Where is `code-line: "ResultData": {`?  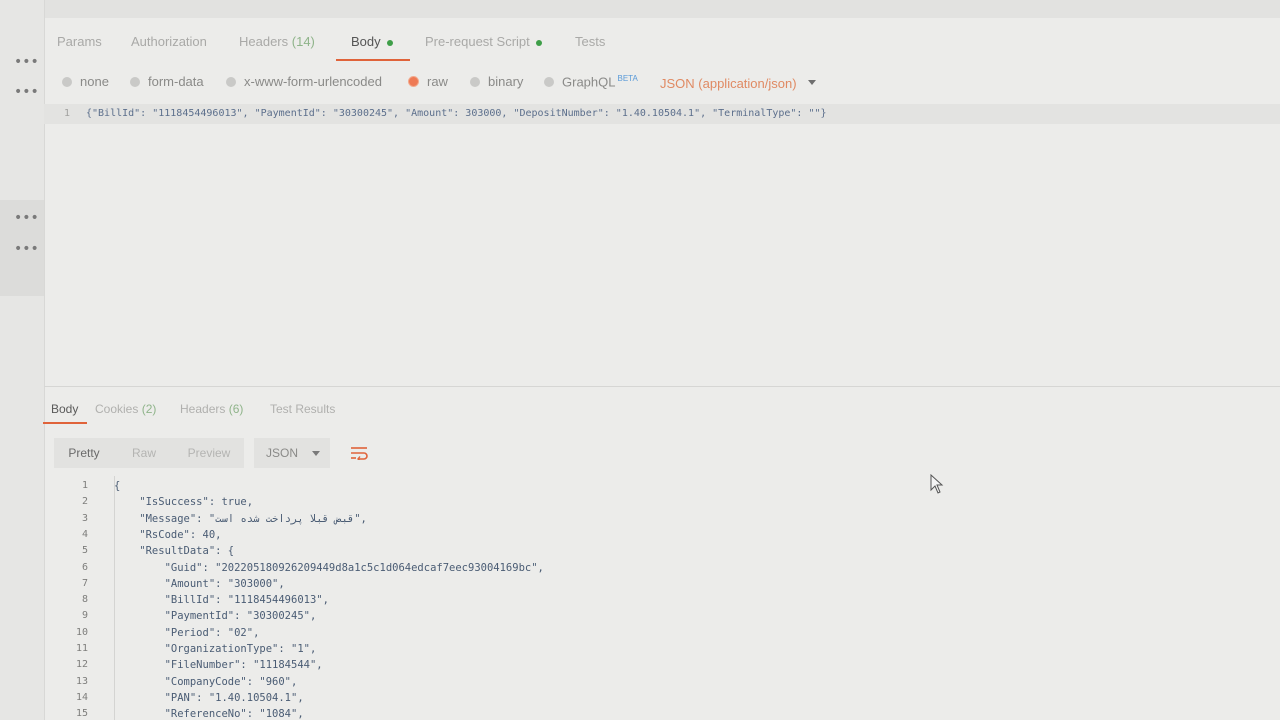 code-line: "ResultData": { is located at coordinates (174, 551).